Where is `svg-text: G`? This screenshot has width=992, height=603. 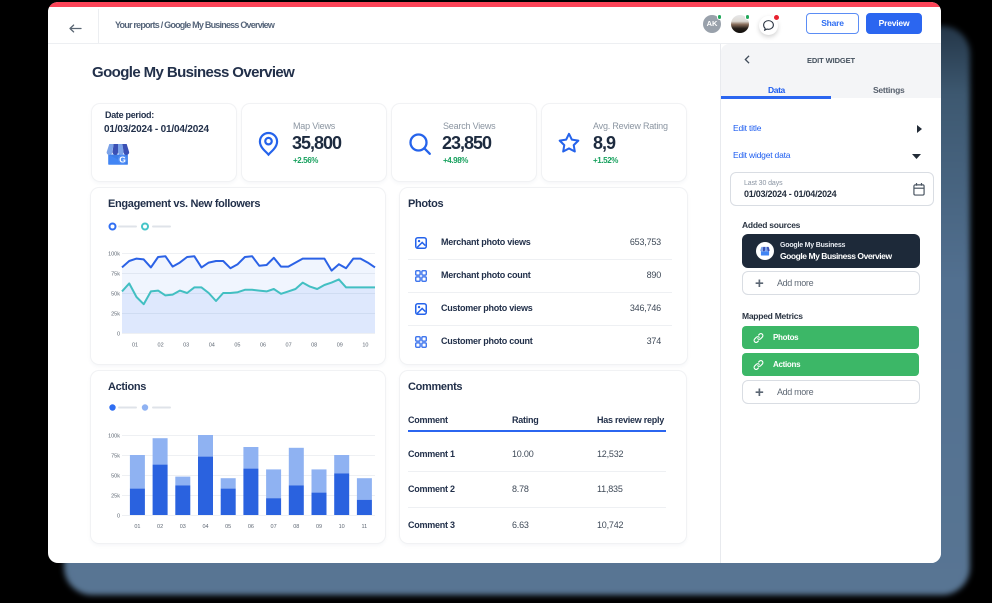
svg-text: G is located at coordinates (122, 160).